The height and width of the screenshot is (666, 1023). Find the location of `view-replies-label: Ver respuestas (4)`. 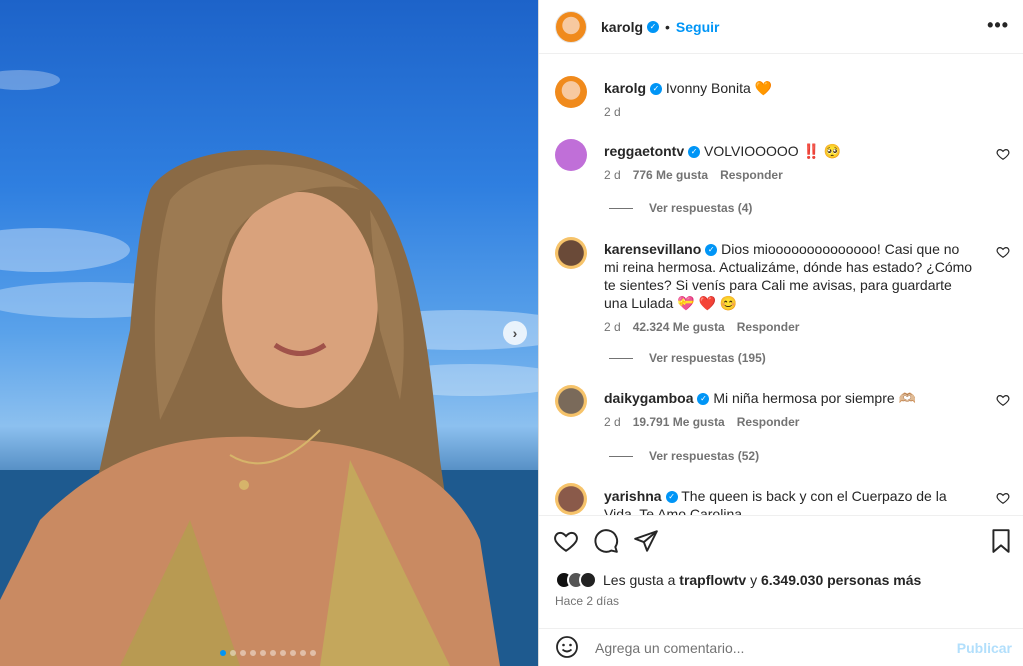

view-replies-label: Ver respuestas (4) is located at coordinates (701, 208).